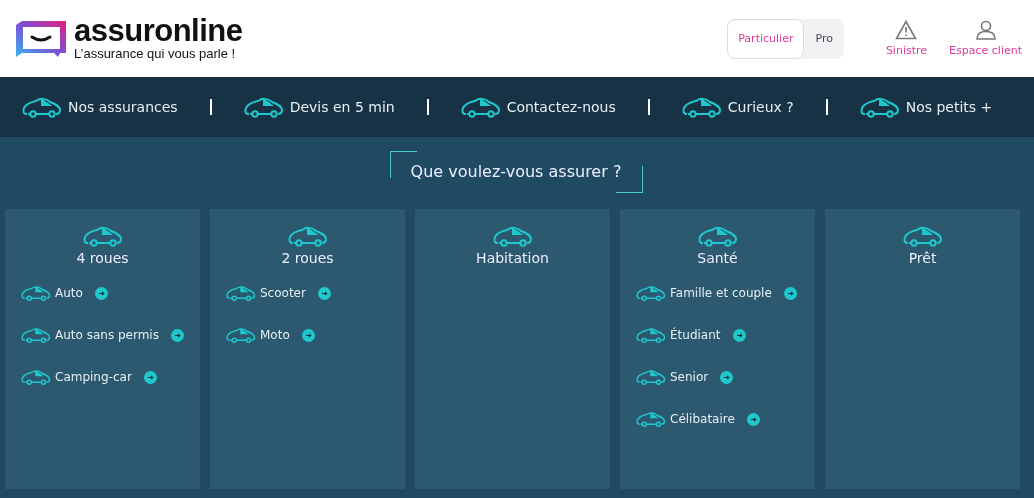 Image resolution: width=1034 pixels, height=498 pixels. I want to click on category-title: 4 roues, so click(102, 258).